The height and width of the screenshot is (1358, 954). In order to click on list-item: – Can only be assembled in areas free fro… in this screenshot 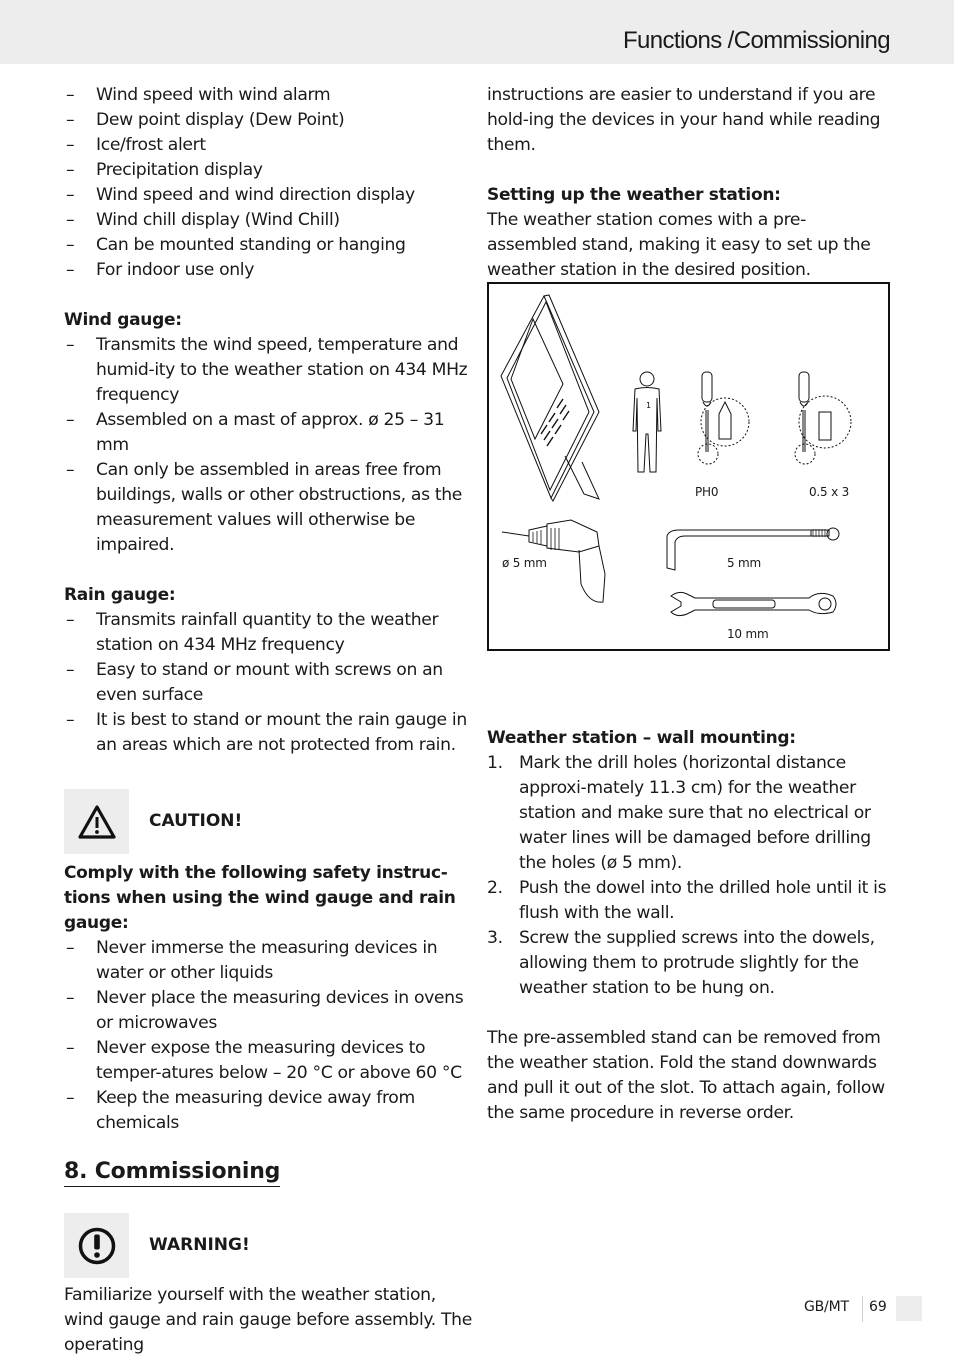, I will do `click(264, 507)`.